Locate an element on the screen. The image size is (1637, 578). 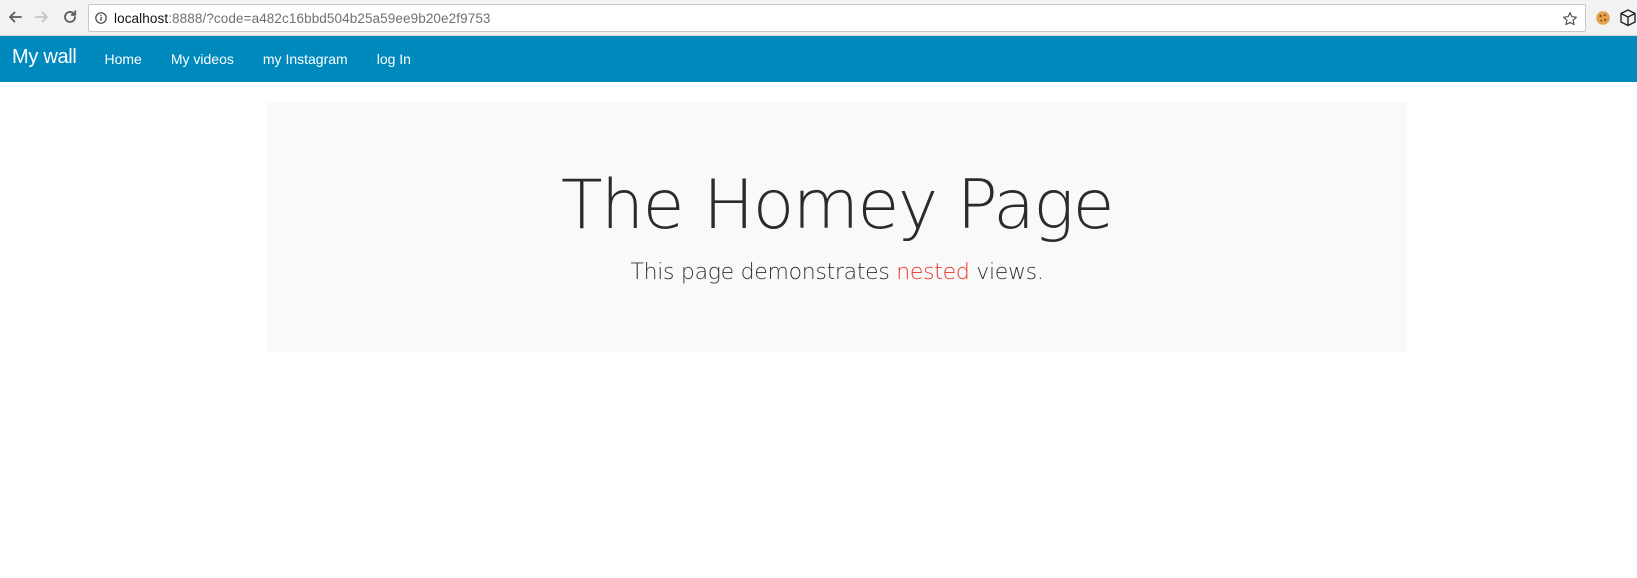
nav-item-home: Home is located at coordinates (123, 59).